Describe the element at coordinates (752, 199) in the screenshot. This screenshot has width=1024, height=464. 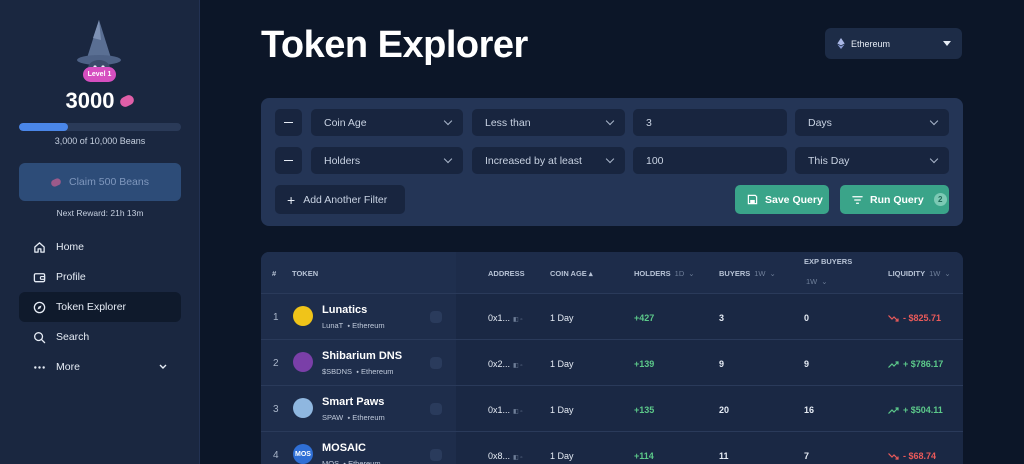
I see `save-icon` at that location.